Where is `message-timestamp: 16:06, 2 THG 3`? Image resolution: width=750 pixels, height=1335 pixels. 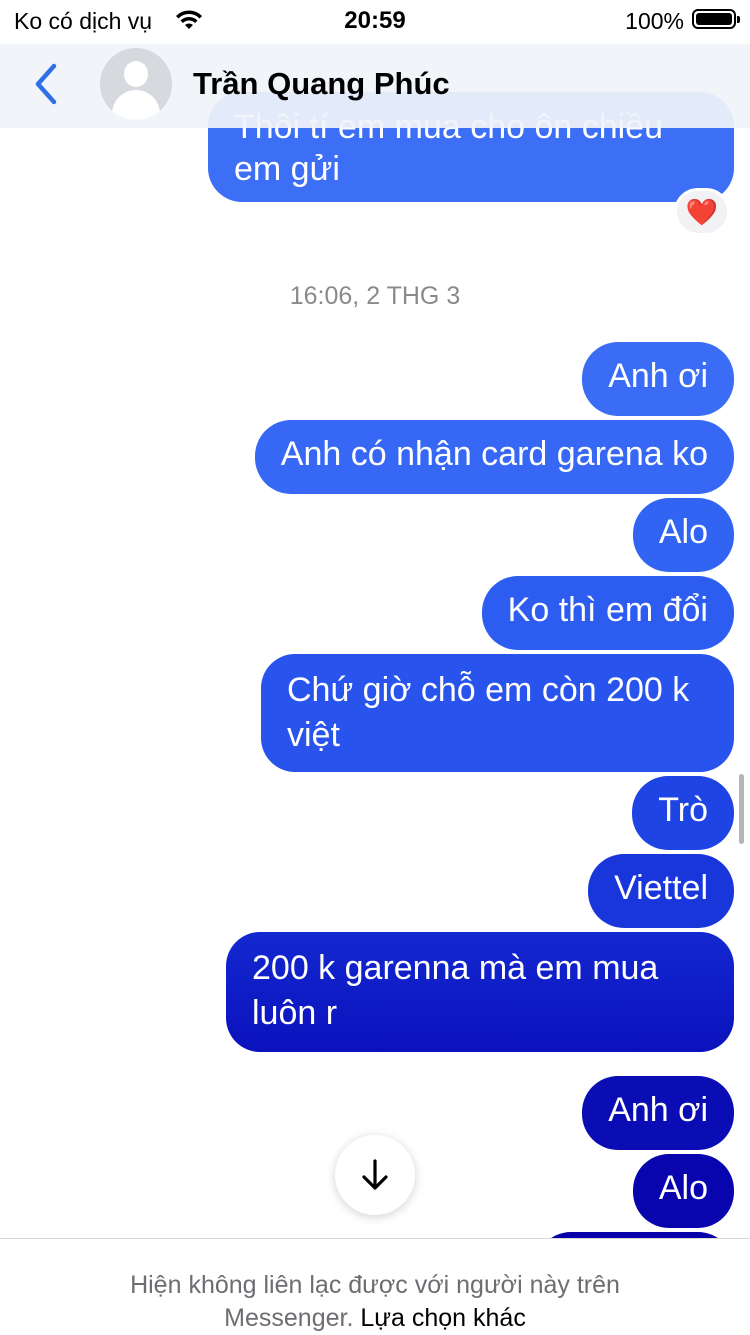
message-timestamp: 16:06, 2 THG 3 is located at coordinates (375, 296).